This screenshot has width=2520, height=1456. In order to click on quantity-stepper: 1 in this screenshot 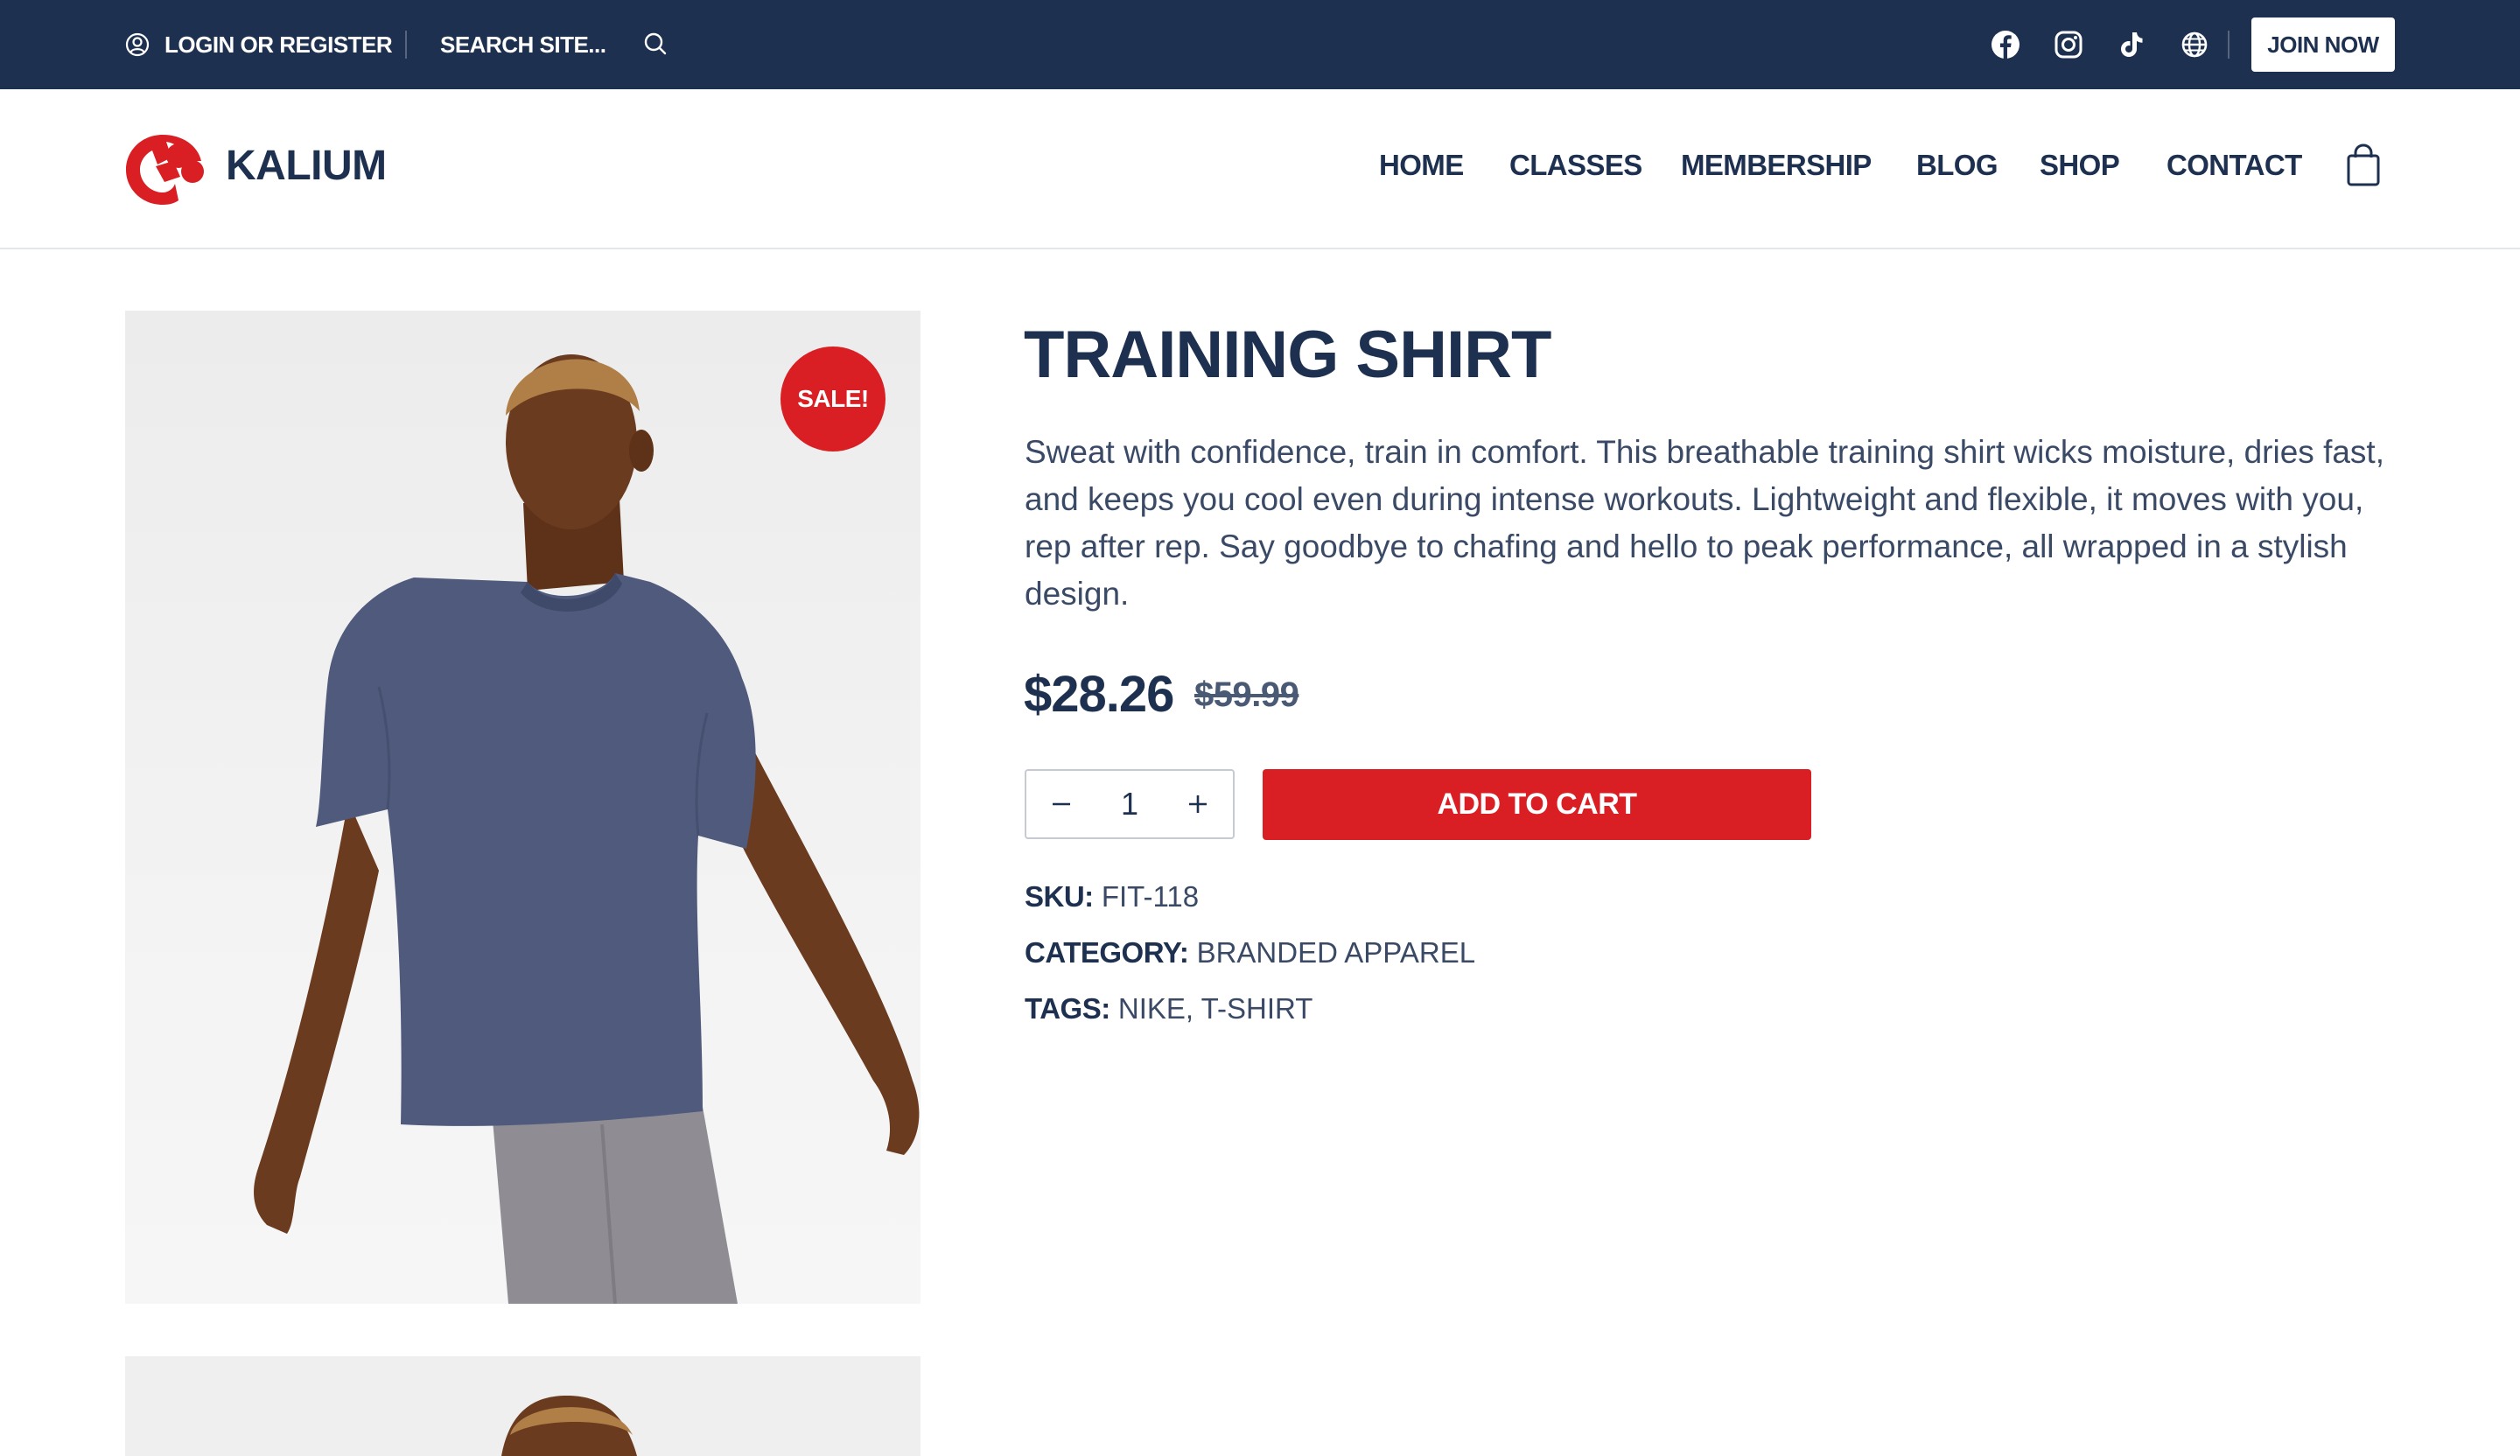, I will do `click(1130, 804)`.